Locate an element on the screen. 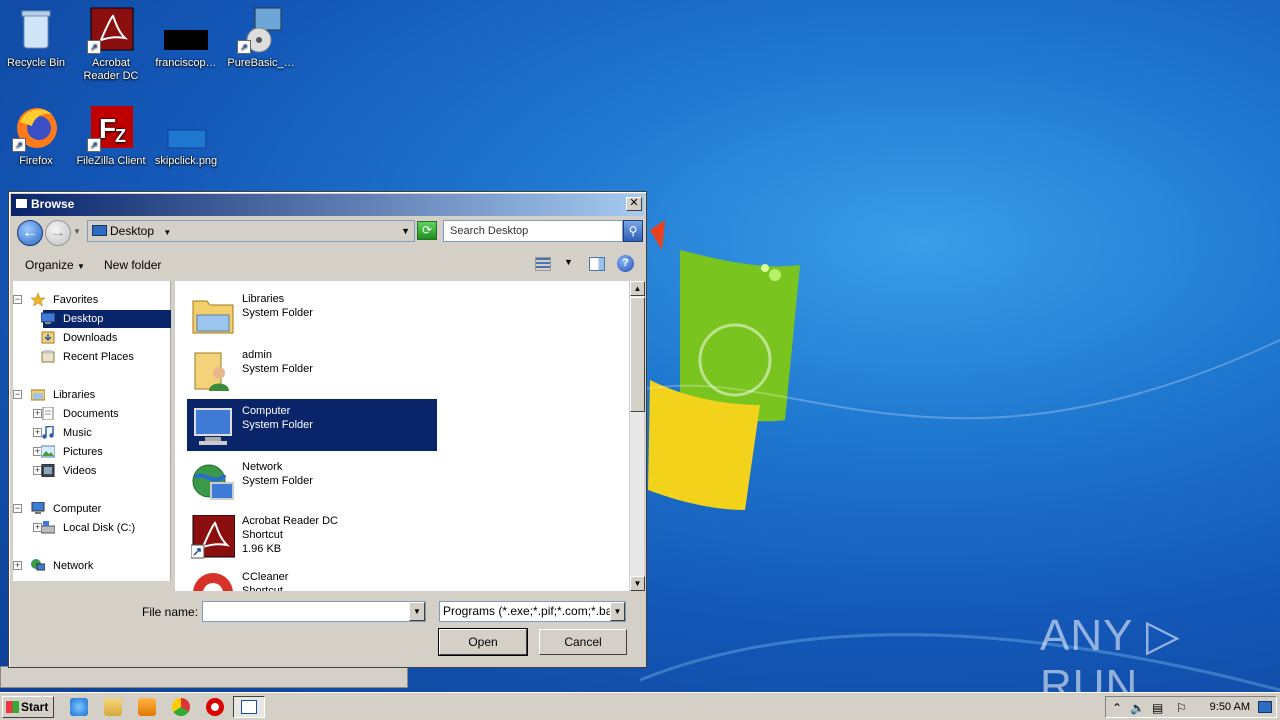  taskbar: Start ⌃ 🔈 ▤ ⚐ 9:50 AM is located at coordinates (640, 706).